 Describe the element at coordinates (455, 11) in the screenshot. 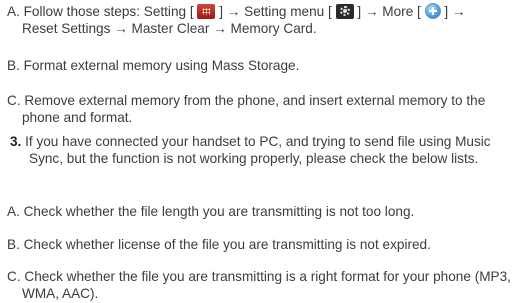

I see `step-a-mid3: ] →` at that location.